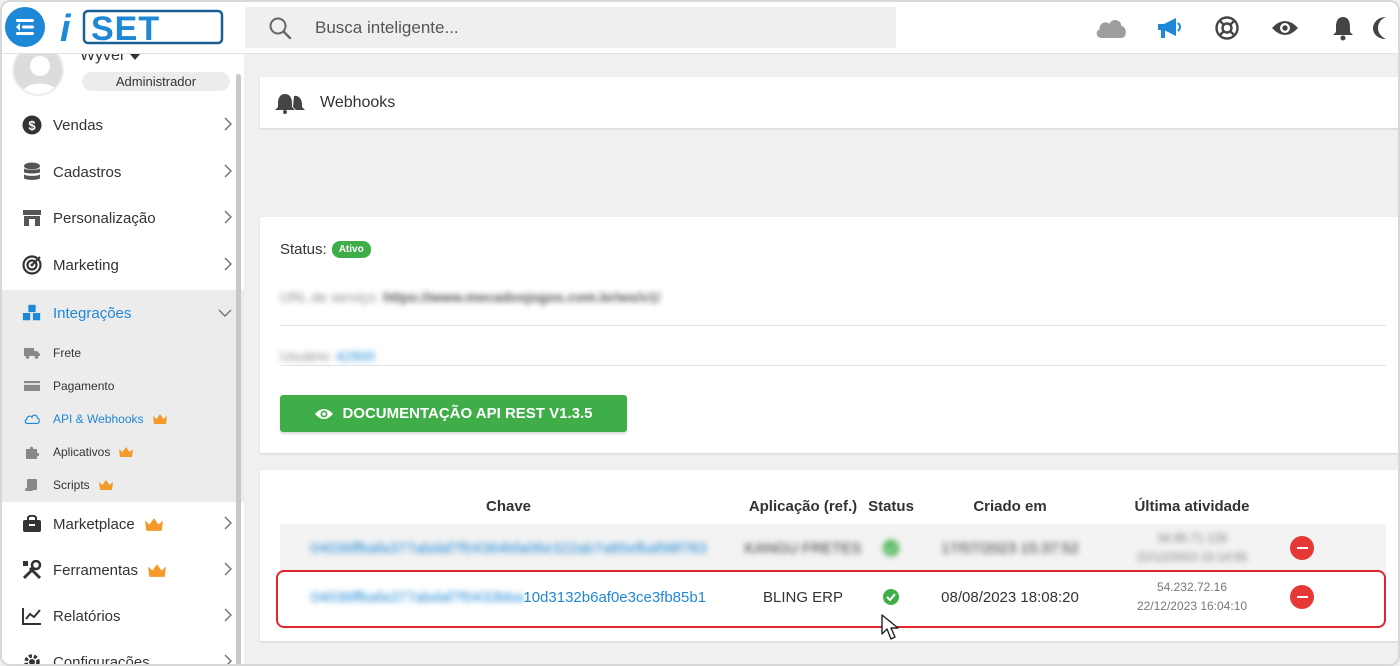 The width and height of the screenshot is (1400, 666). I want to click on avatar, so click(38, 75).